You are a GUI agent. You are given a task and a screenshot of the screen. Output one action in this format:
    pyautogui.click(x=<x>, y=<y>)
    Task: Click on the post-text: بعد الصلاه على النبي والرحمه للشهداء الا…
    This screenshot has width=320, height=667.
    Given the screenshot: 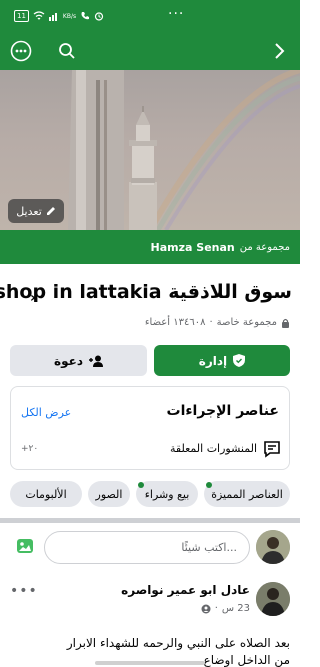 What is the action you would take?
    pyautogui.click(x=178, y=643)
    